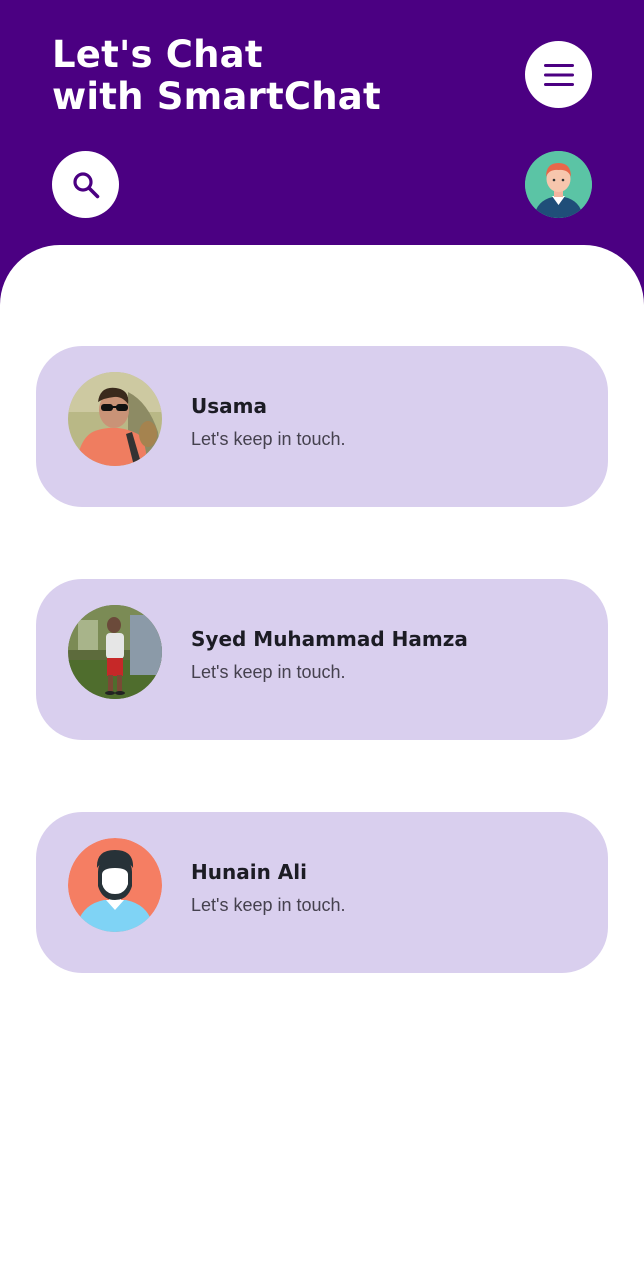  I want to click on title-line-1: Let's Chat, so click(157, 54).